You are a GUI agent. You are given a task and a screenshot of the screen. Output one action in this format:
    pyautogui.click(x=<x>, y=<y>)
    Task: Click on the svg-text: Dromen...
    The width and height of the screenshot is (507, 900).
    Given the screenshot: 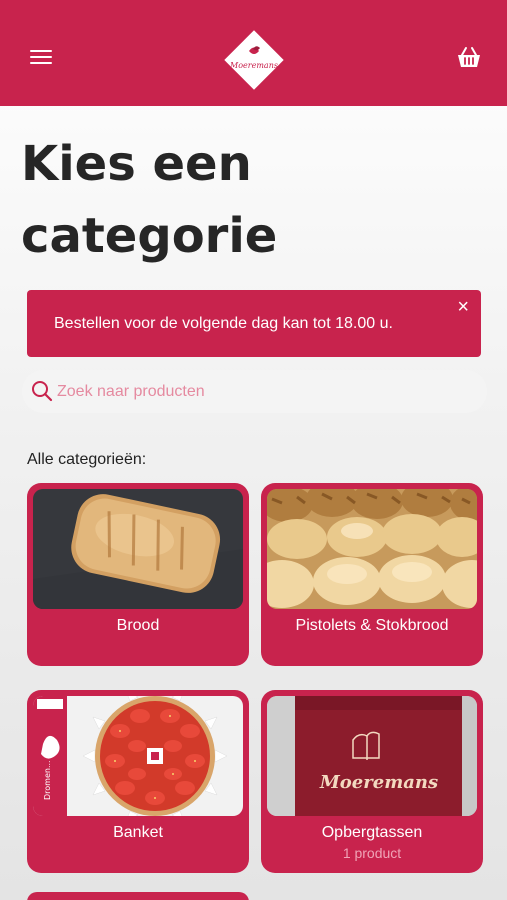 What is the action you would take?
    pyautogui.click(x=47, y=780)
    